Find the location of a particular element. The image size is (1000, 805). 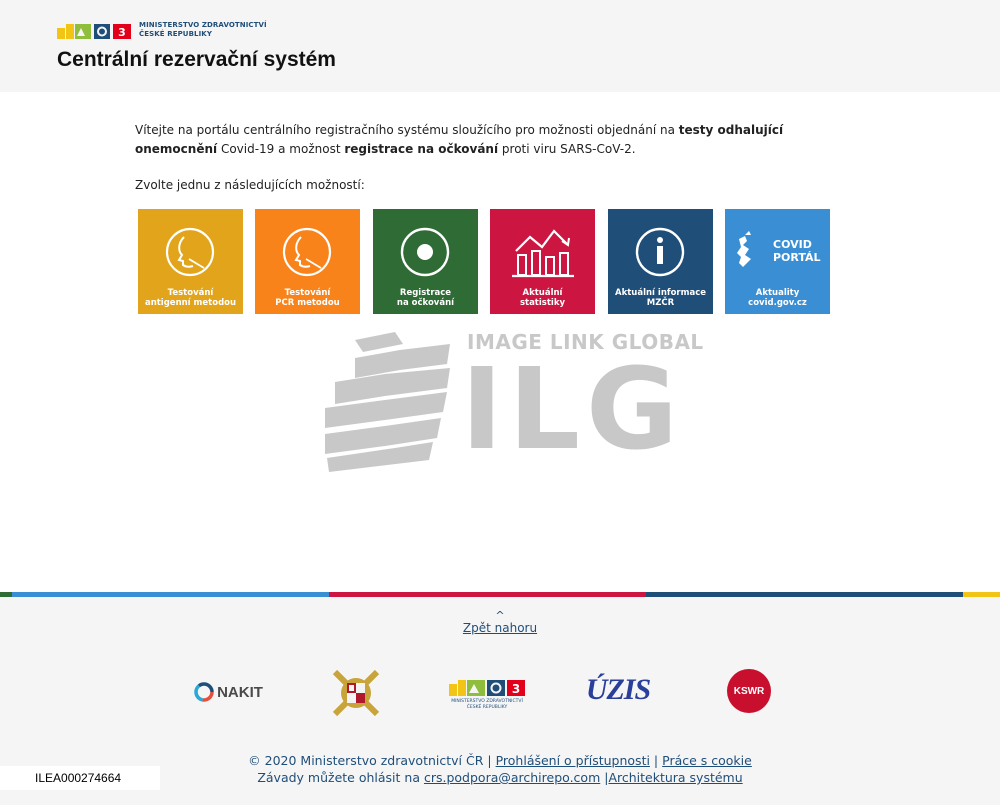

intro-part: proti viru SARS-CoV-2. is located at coordinates (567, 149).